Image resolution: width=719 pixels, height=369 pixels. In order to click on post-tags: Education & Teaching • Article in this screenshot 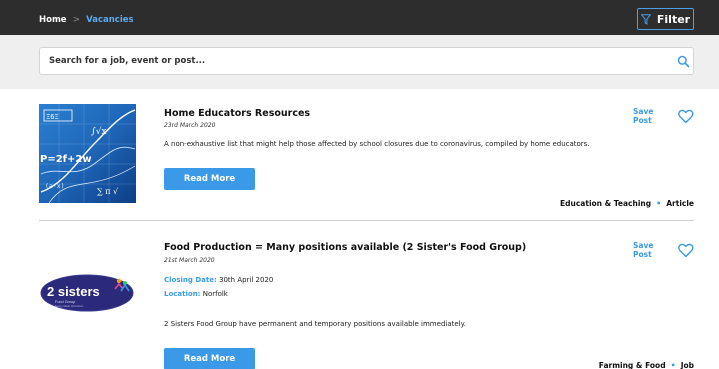, I will do `click(627, 203)`.